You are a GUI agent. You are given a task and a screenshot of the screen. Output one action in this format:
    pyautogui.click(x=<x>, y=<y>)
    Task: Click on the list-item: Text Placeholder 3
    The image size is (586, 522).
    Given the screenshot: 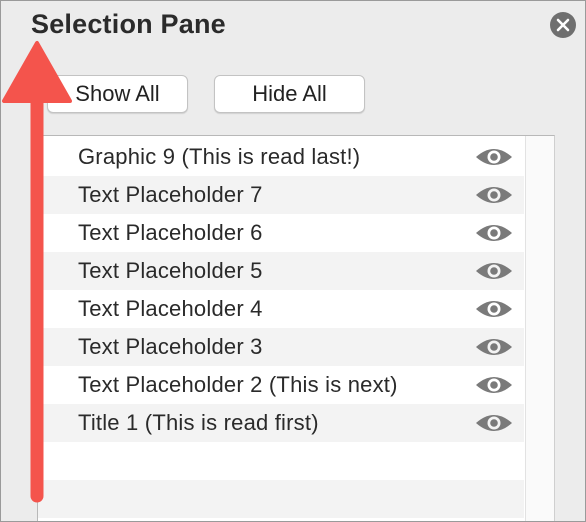 What is the action you would take?
    pyautogui.click(x=281, y=347)
    